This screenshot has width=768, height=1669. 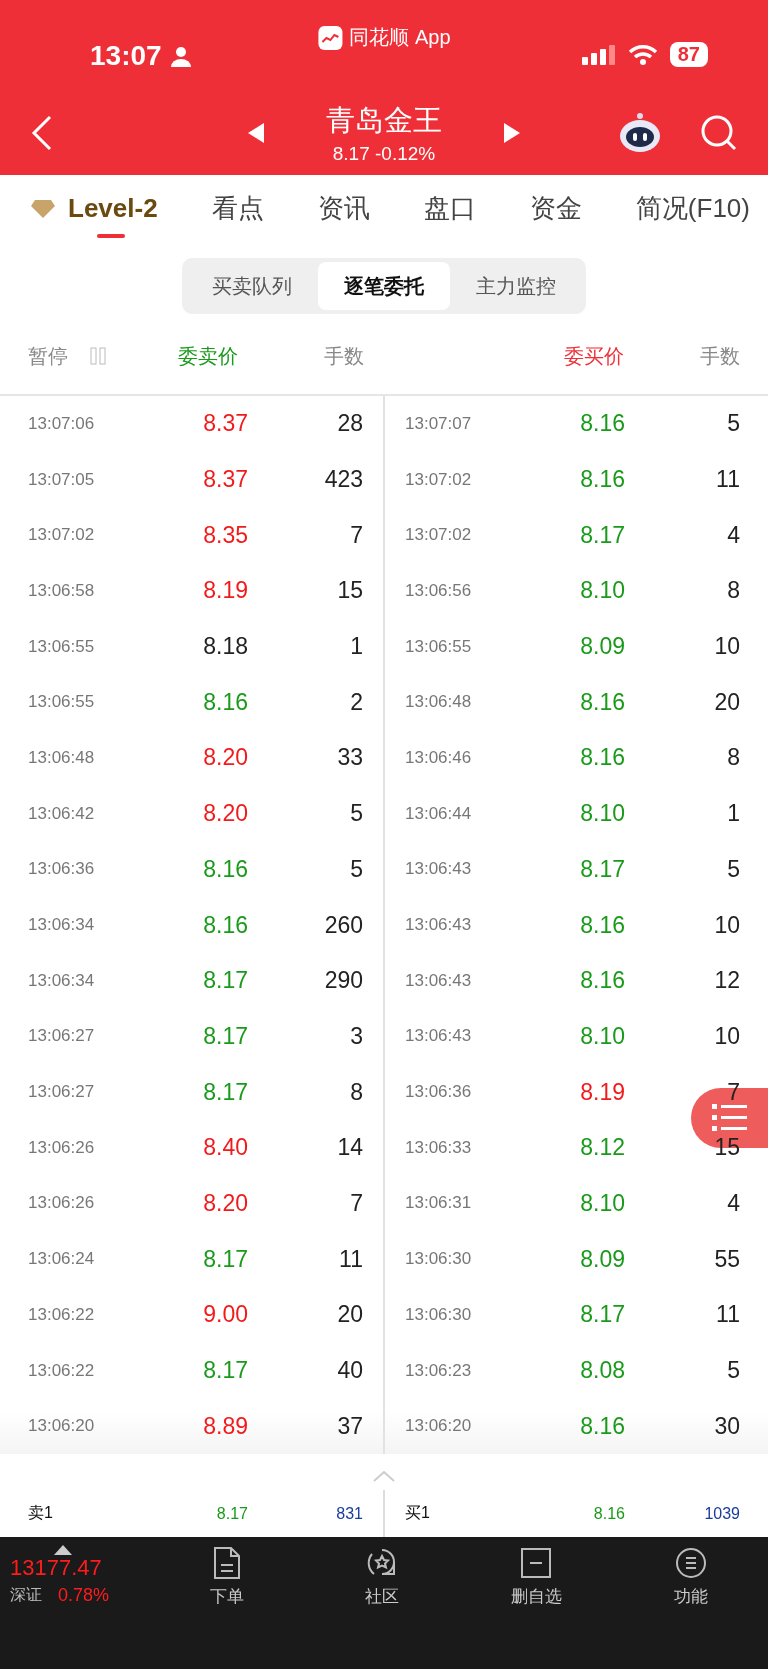 What do you see at coordinates (400, 37) in the screenshot?
I see `app-name: 同花顺 App` at bounding box center [400, 37].